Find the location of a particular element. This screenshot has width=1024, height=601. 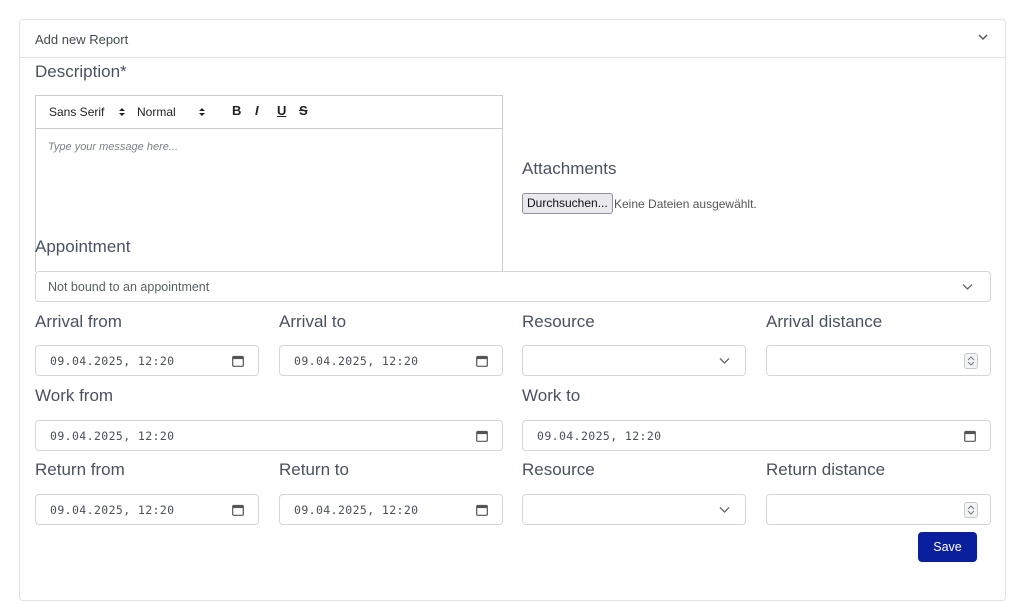

card-header: Add new Report is located at coordinates (512, 39).